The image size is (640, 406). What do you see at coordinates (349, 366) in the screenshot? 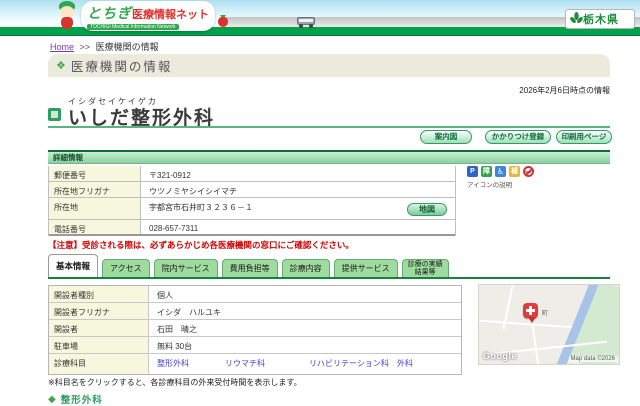
I see `department-link-rehabilitation: リハビリテーション科` at bounding box center [349, 366].